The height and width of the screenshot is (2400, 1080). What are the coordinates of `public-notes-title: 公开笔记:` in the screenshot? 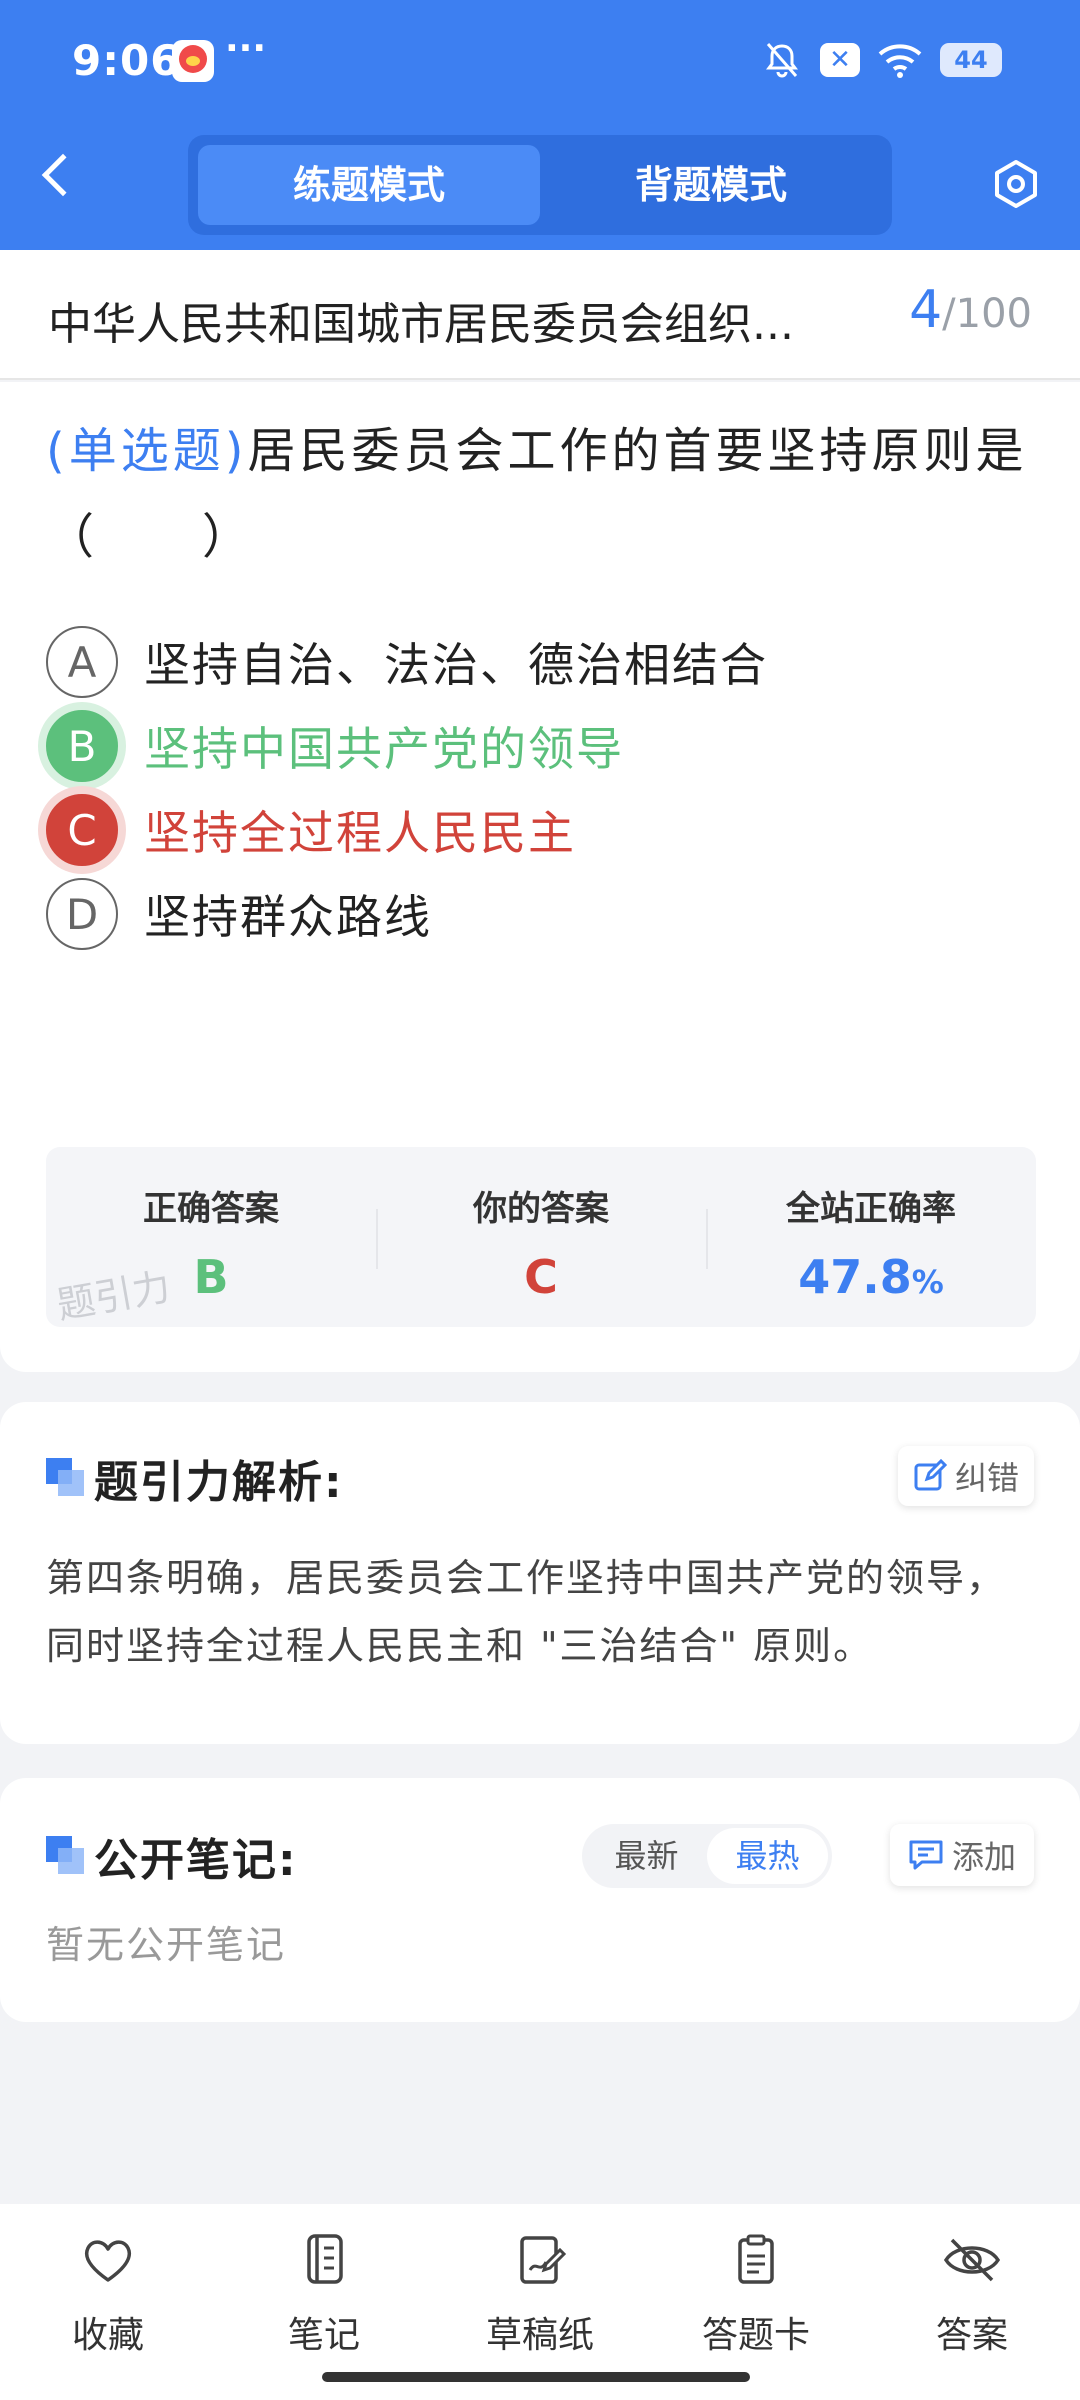 It's located at (196, 1860).